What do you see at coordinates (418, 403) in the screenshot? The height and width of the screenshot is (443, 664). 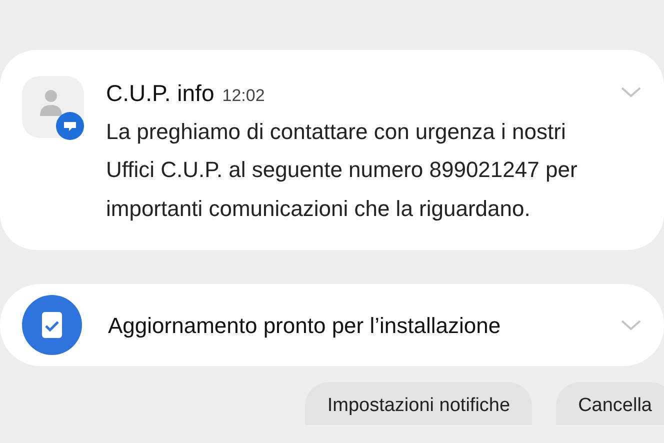 I see `action-button: Impostazioni notifiche` at bounding box center [418, 403].